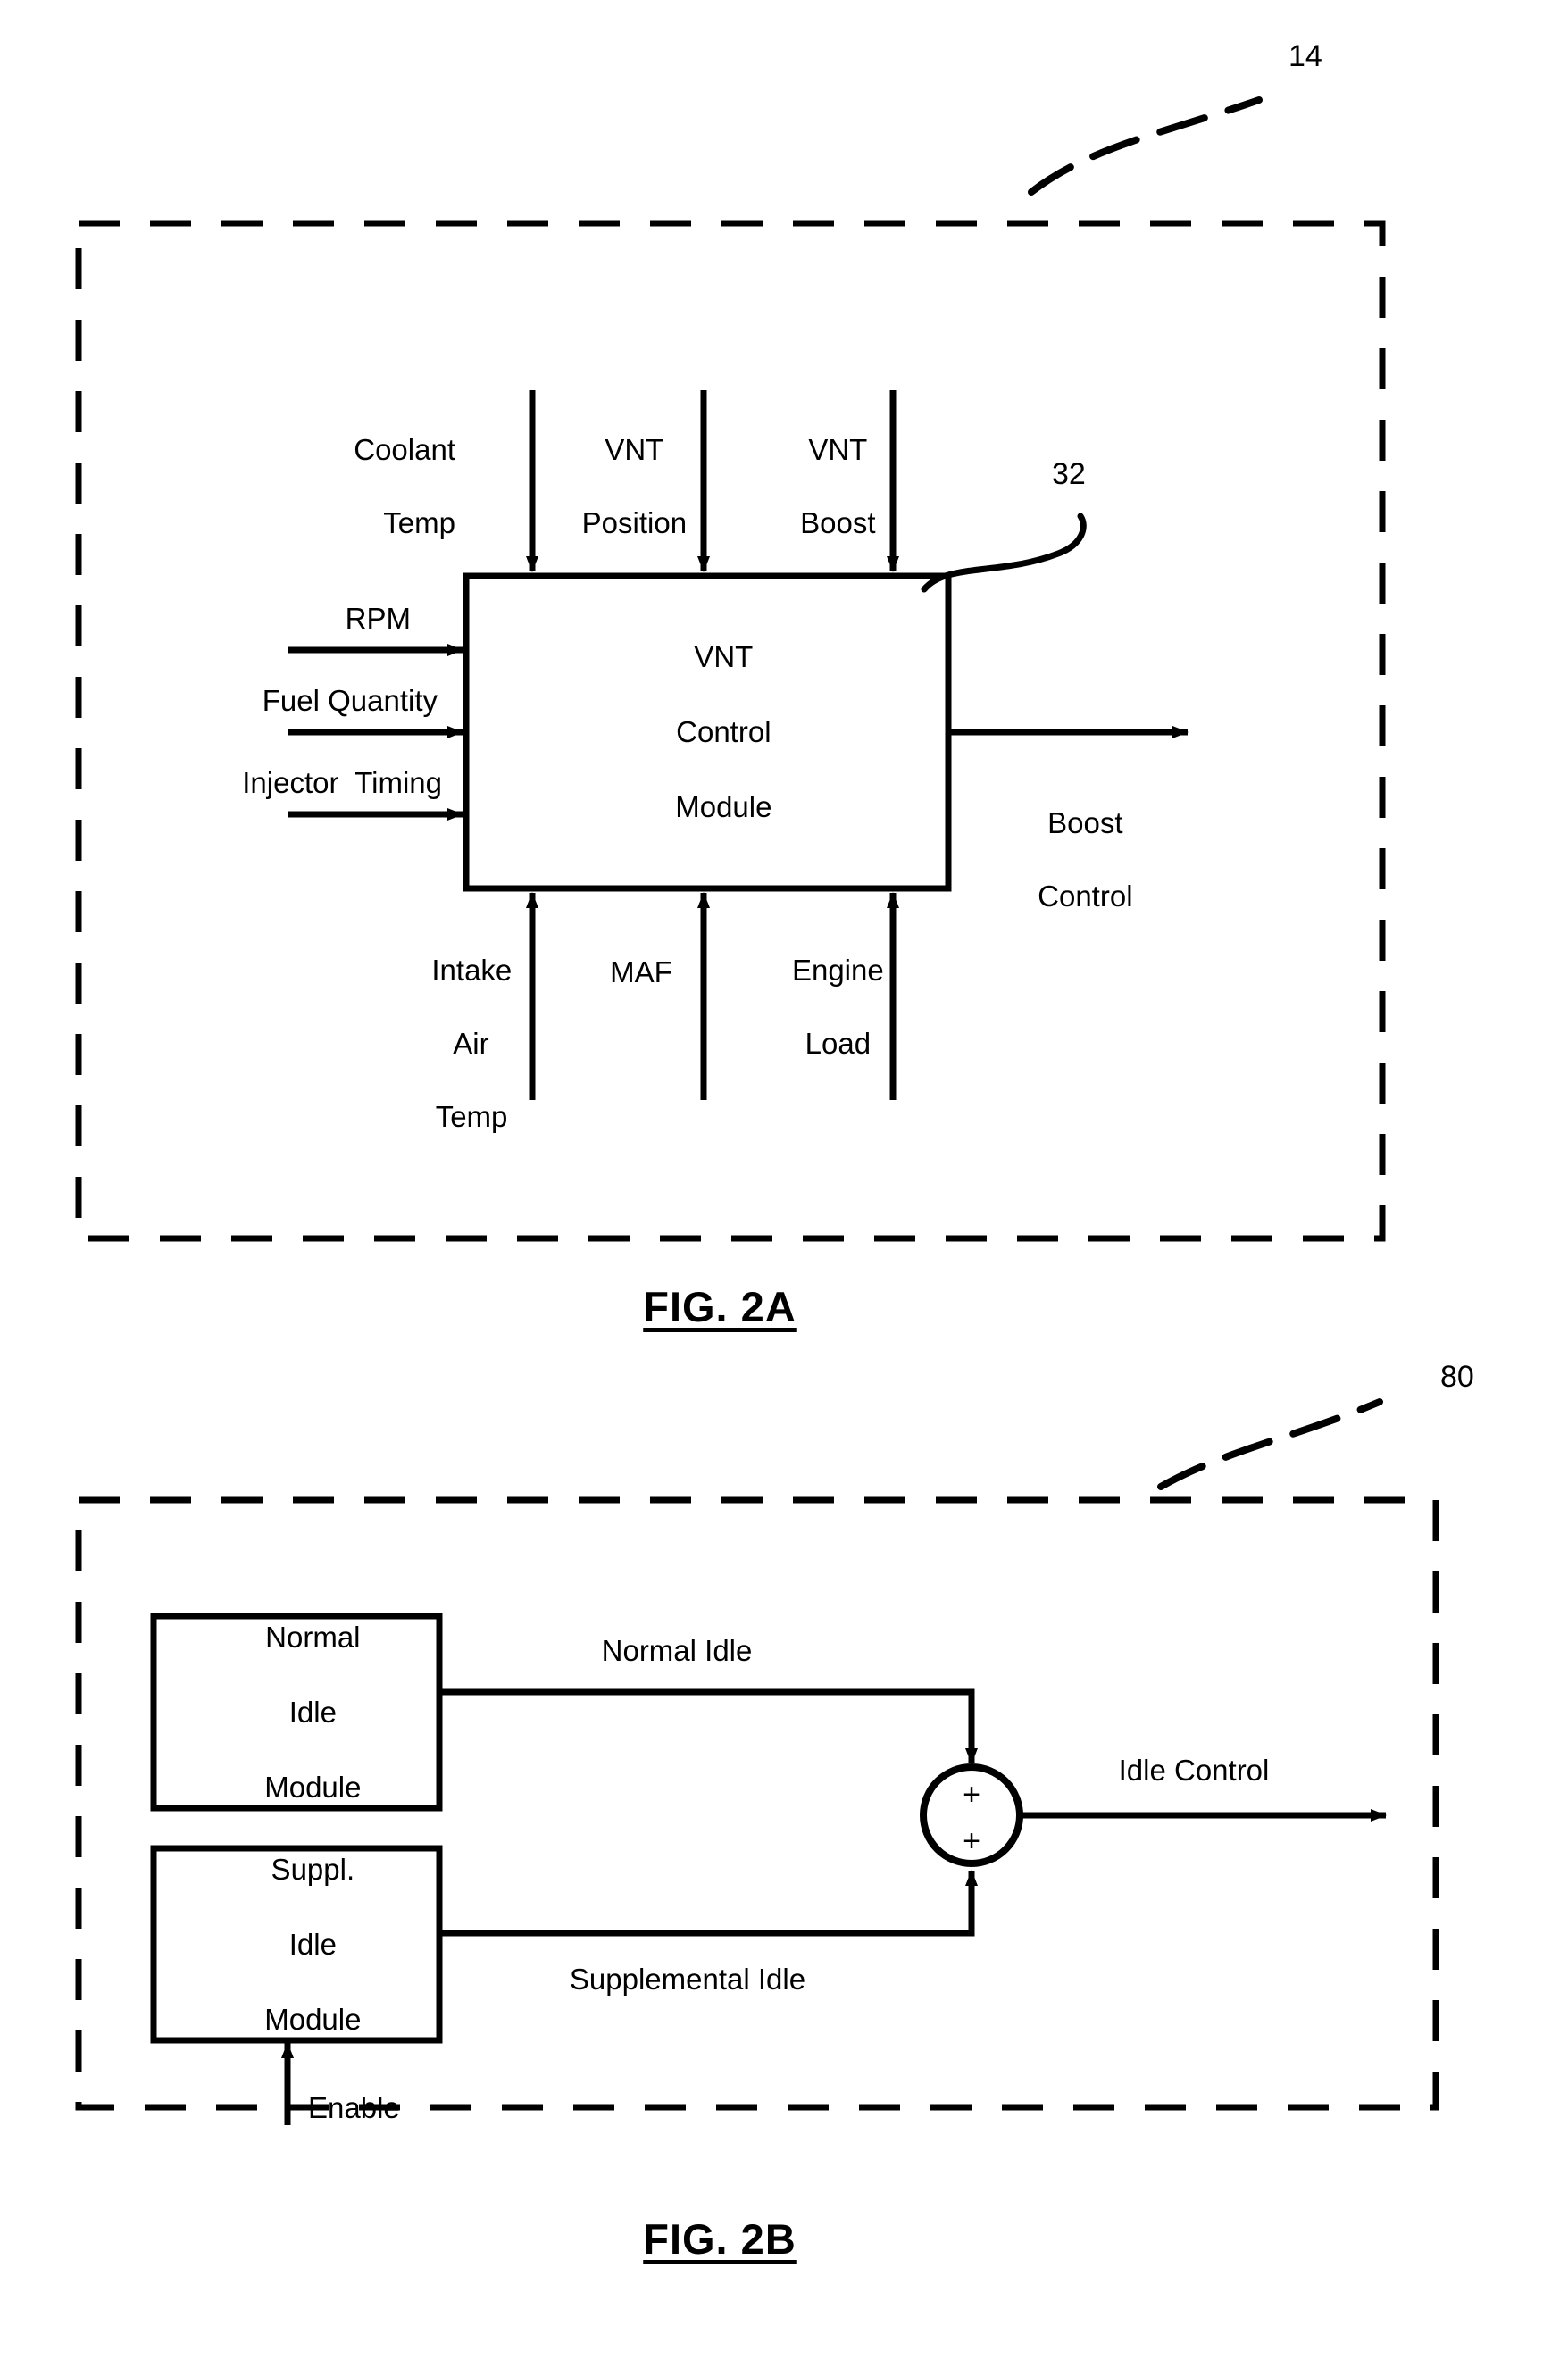 This screenshot has width=1568, height=2376. Describe the element at coordinates (313, 2020) in the screenshot. I see `suppl-idle-line3: Module` at that location.